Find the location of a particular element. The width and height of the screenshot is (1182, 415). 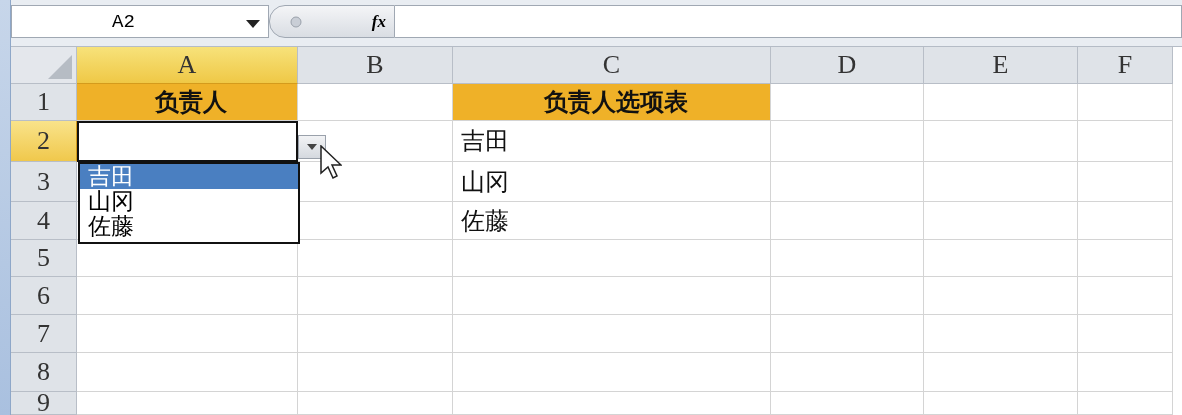

name-box: A2 is located at coordinates (140, 21).